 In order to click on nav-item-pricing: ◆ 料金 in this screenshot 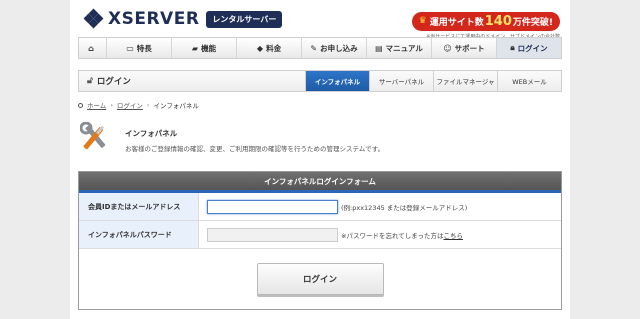, I will do `click(269, 48)`.